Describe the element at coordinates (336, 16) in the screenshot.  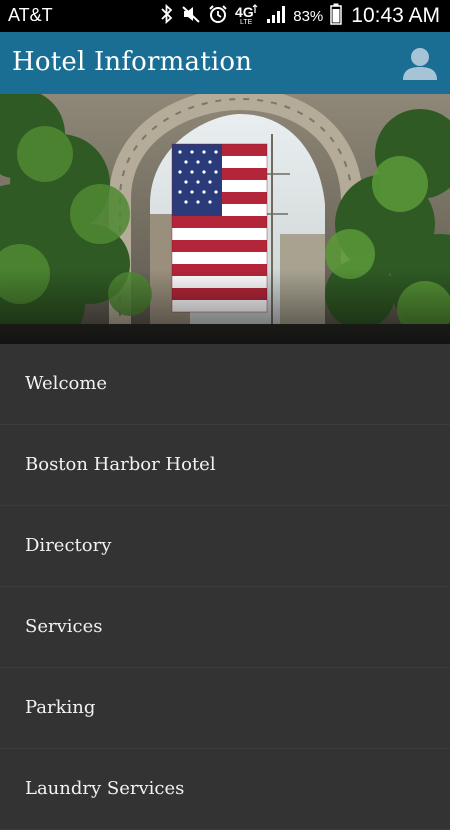
I see `battery-icon` at that location.